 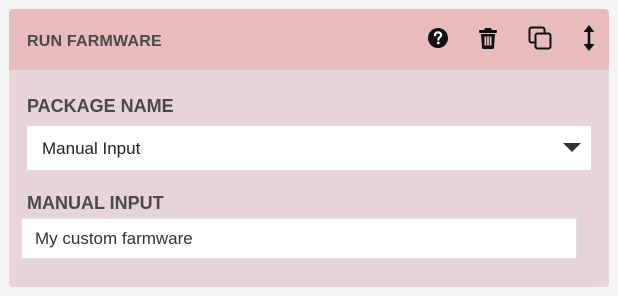 I want to click on package-name-label: PACKAGE NAME, so click(x=100, y=106).